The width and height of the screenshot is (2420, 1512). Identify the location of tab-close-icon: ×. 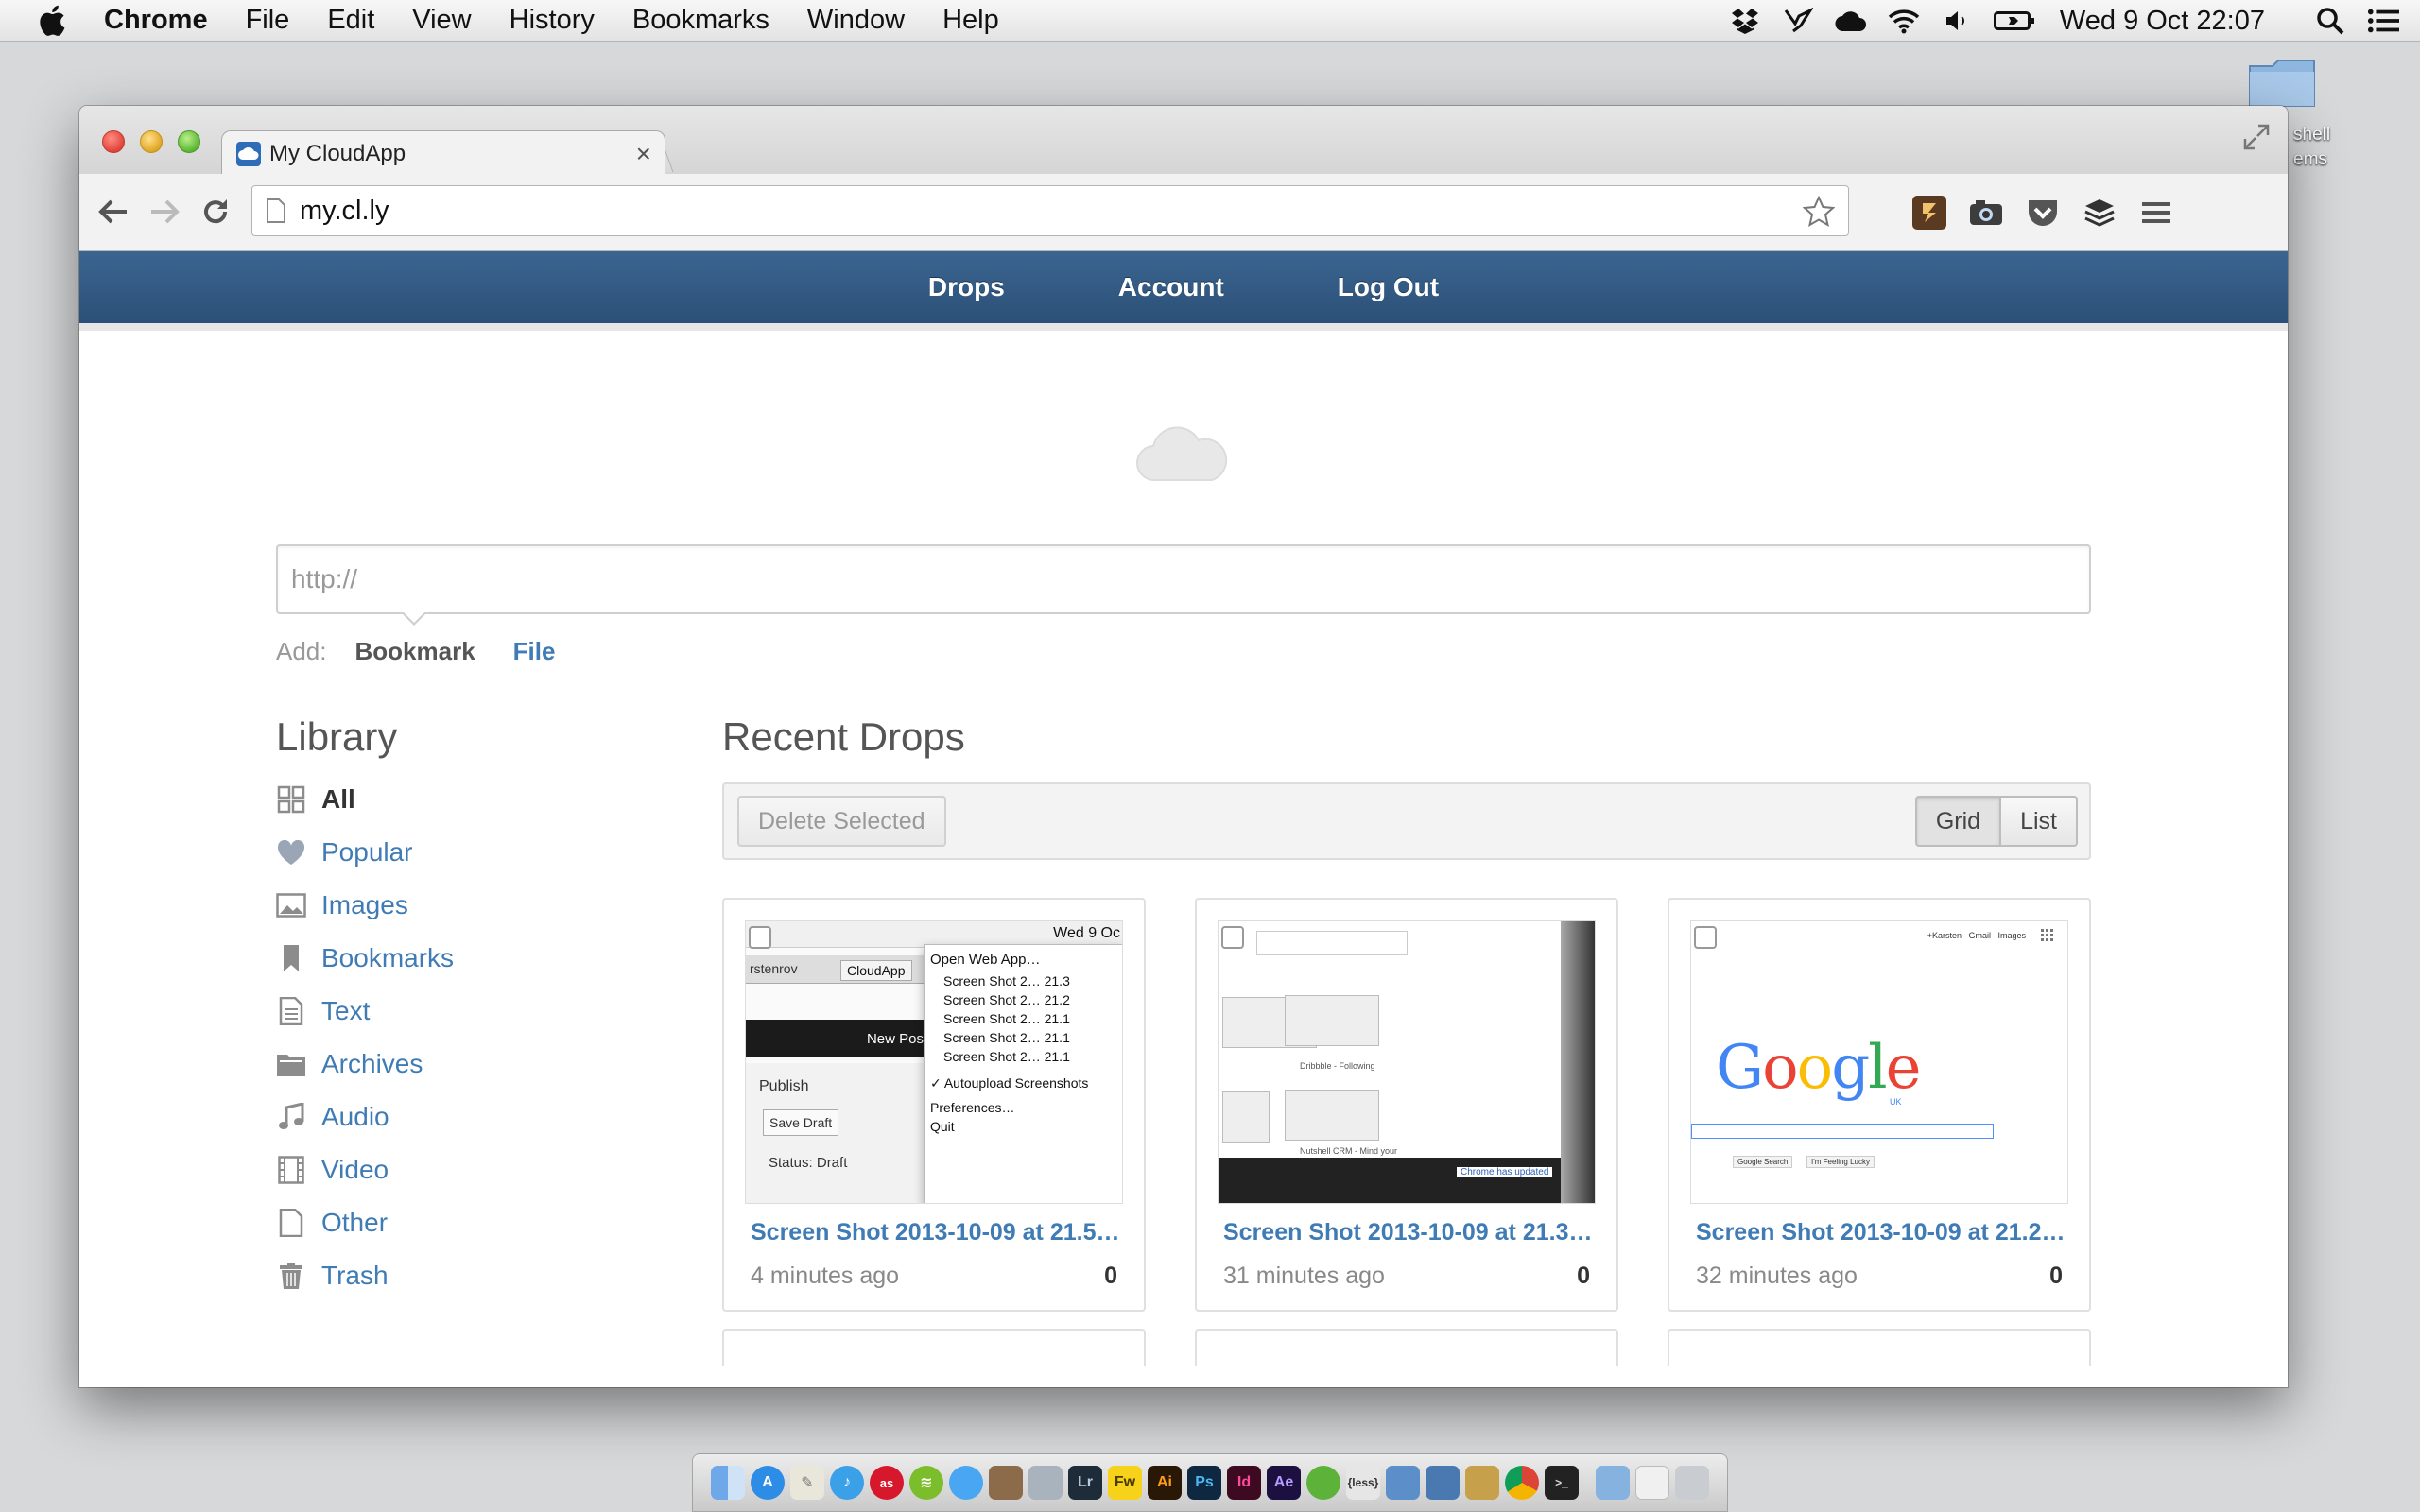
(643, 154).